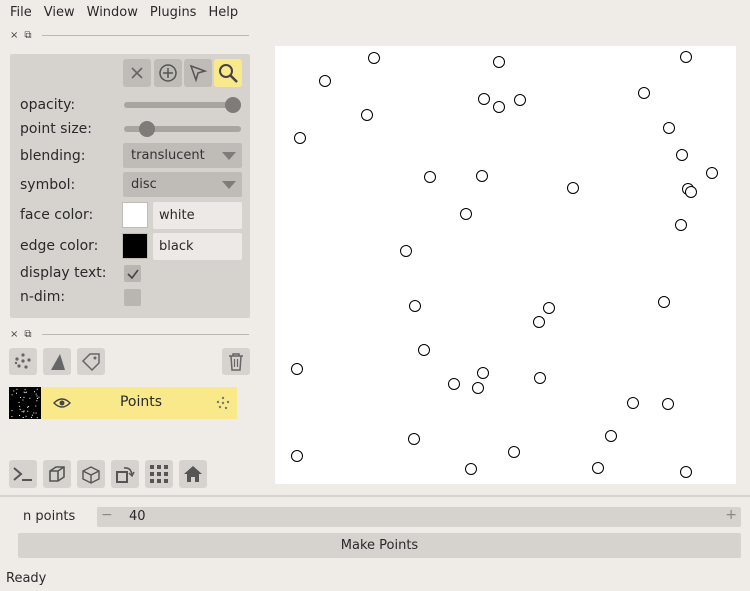 The height and width of the screenshot is (591, 750). Describe the element at coordinates (233, 105) in the screenshot. I see `opacity-slider-handle` at that location.